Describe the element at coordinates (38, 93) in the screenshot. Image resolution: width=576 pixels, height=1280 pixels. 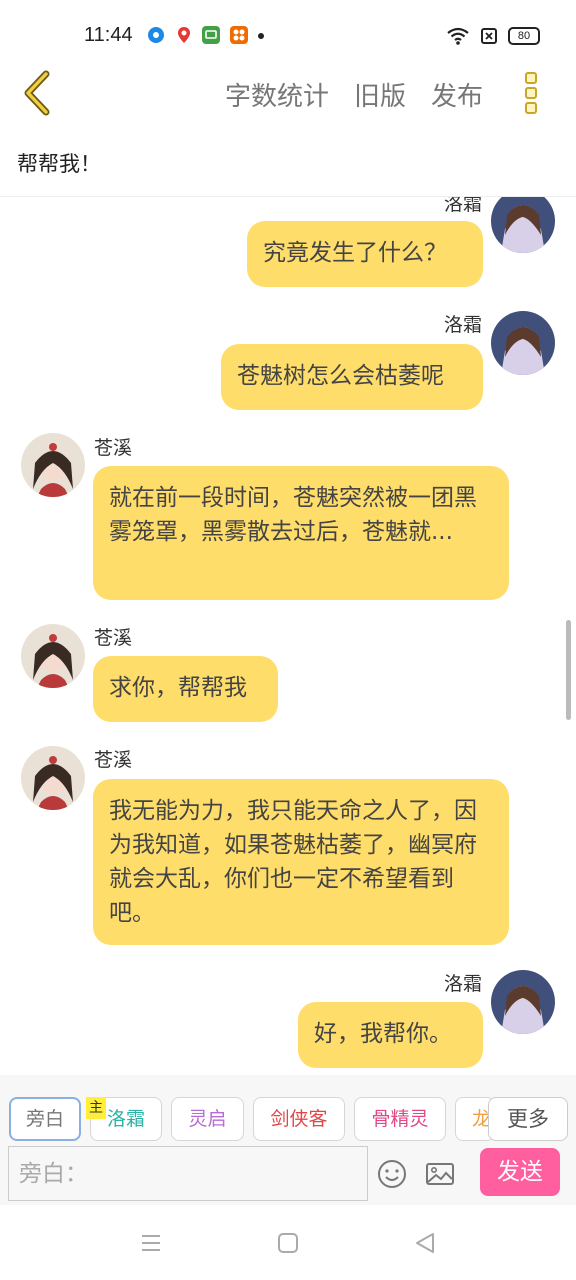
I see `chevron-left-icon` at that location.